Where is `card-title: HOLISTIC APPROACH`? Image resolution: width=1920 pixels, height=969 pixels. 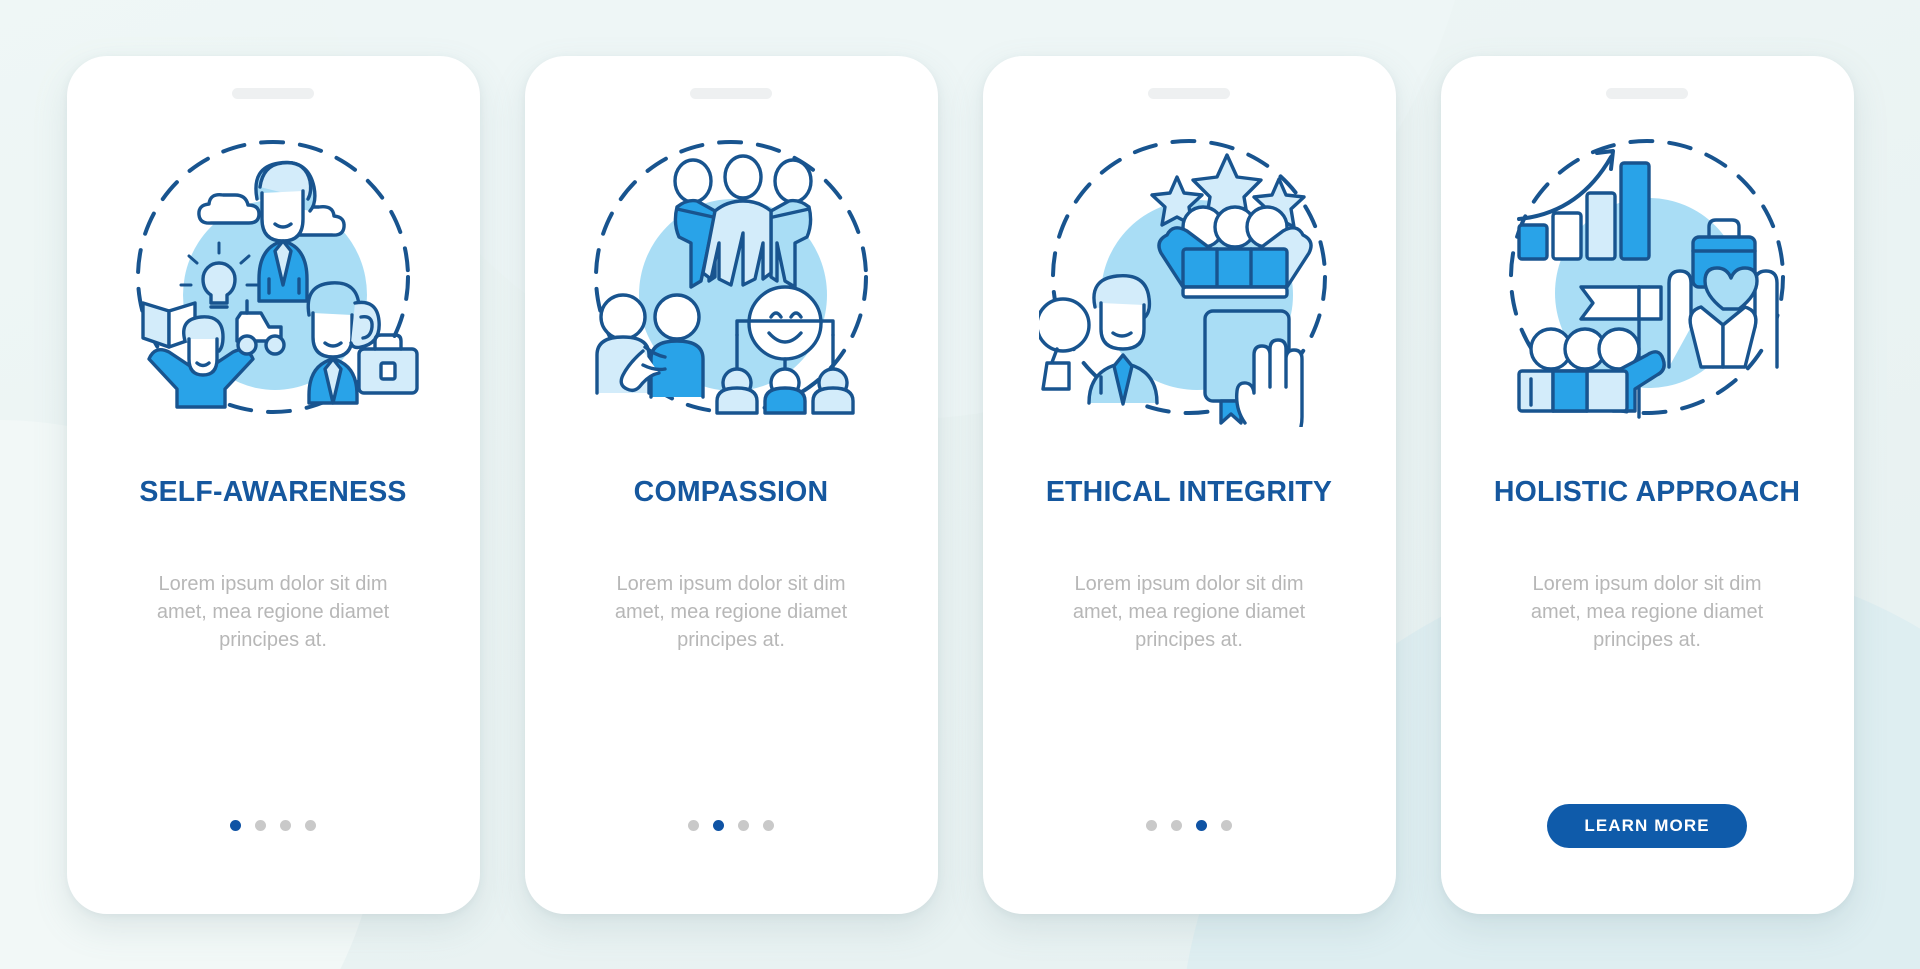 card-title: HOLISTIC APPROACH is located at coordinates (1647, 491).